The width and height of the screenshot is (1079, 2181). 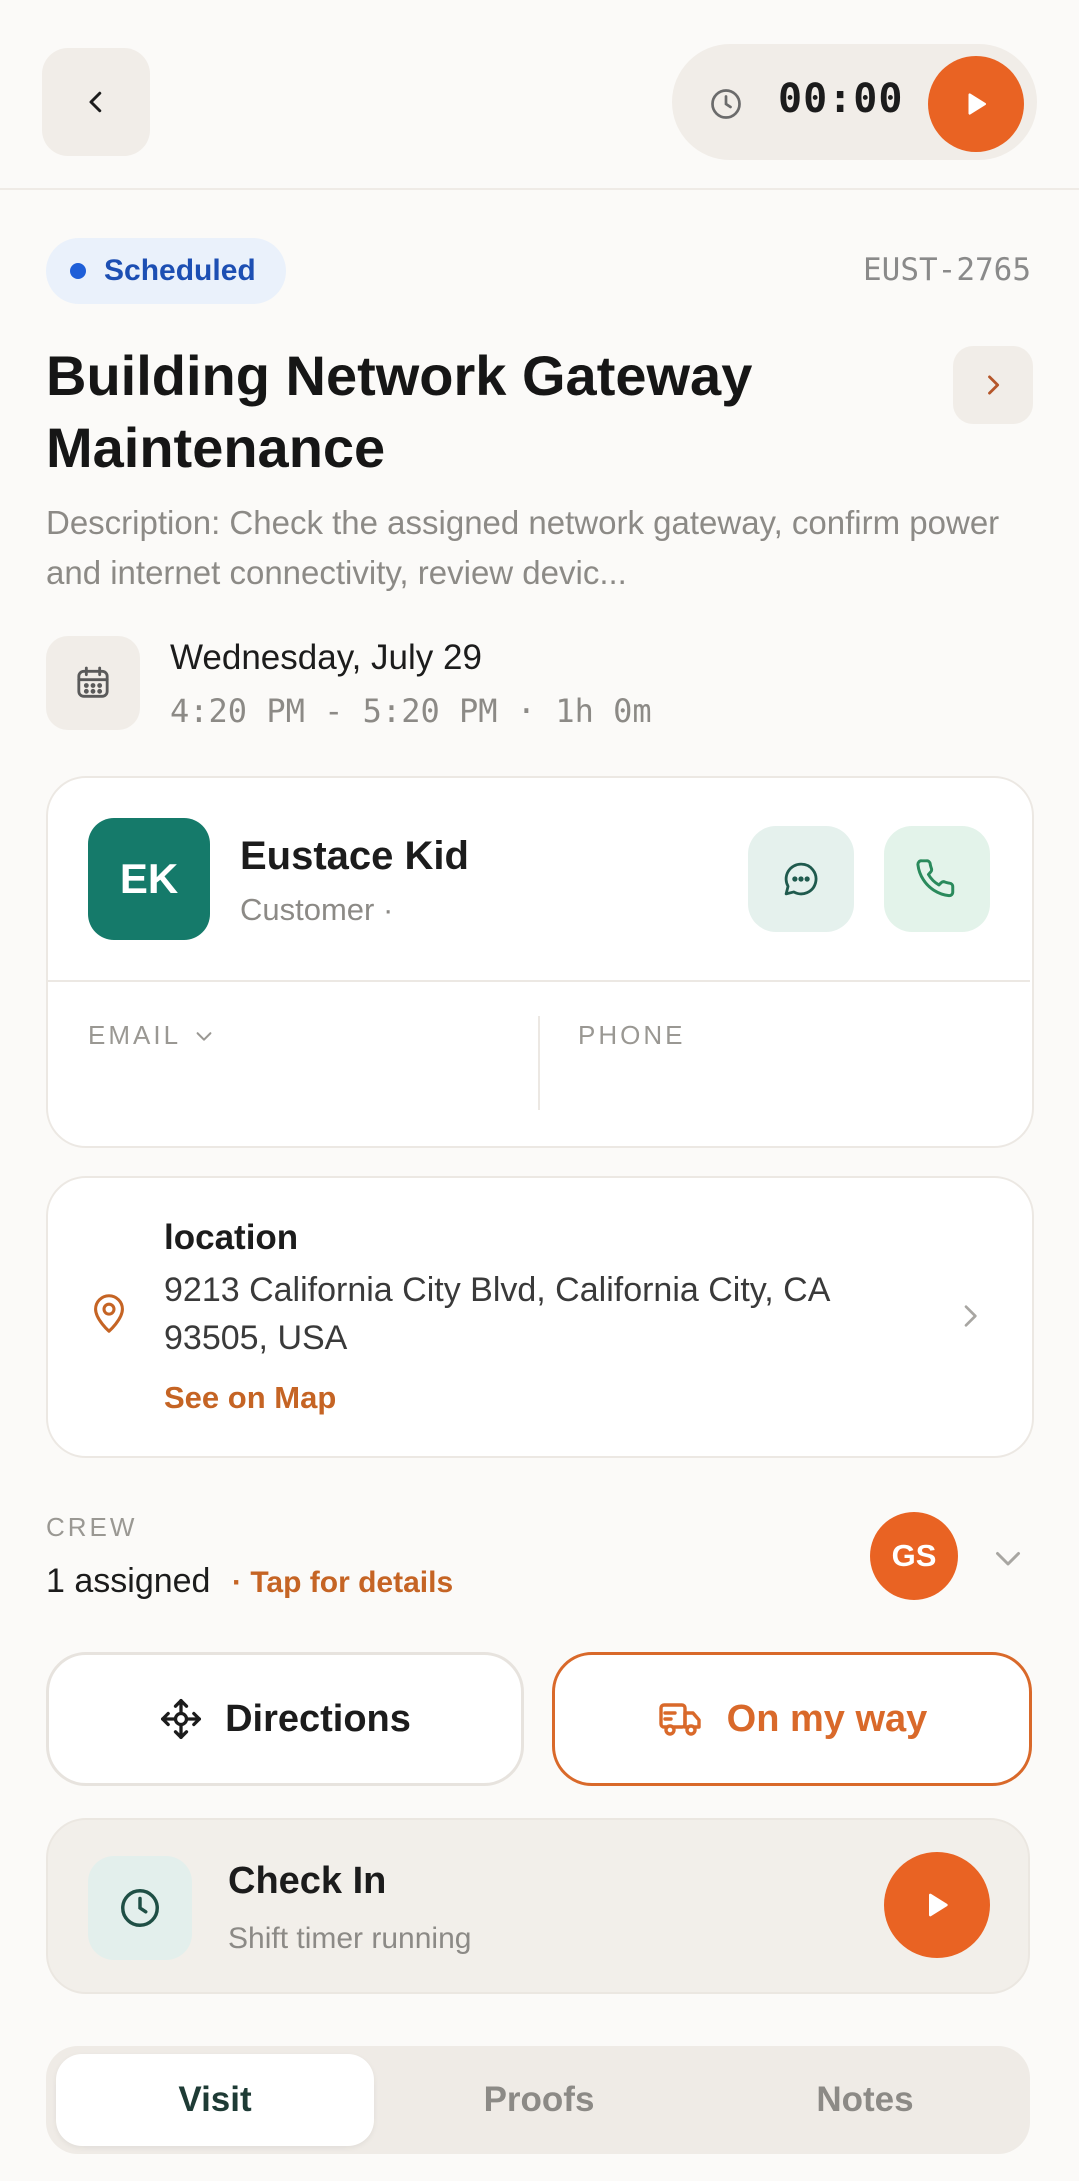 What do you see at coordinates (149, 879) in the screenshot?
I see `contact-avatar: EK` at bounding box center [149, 879].